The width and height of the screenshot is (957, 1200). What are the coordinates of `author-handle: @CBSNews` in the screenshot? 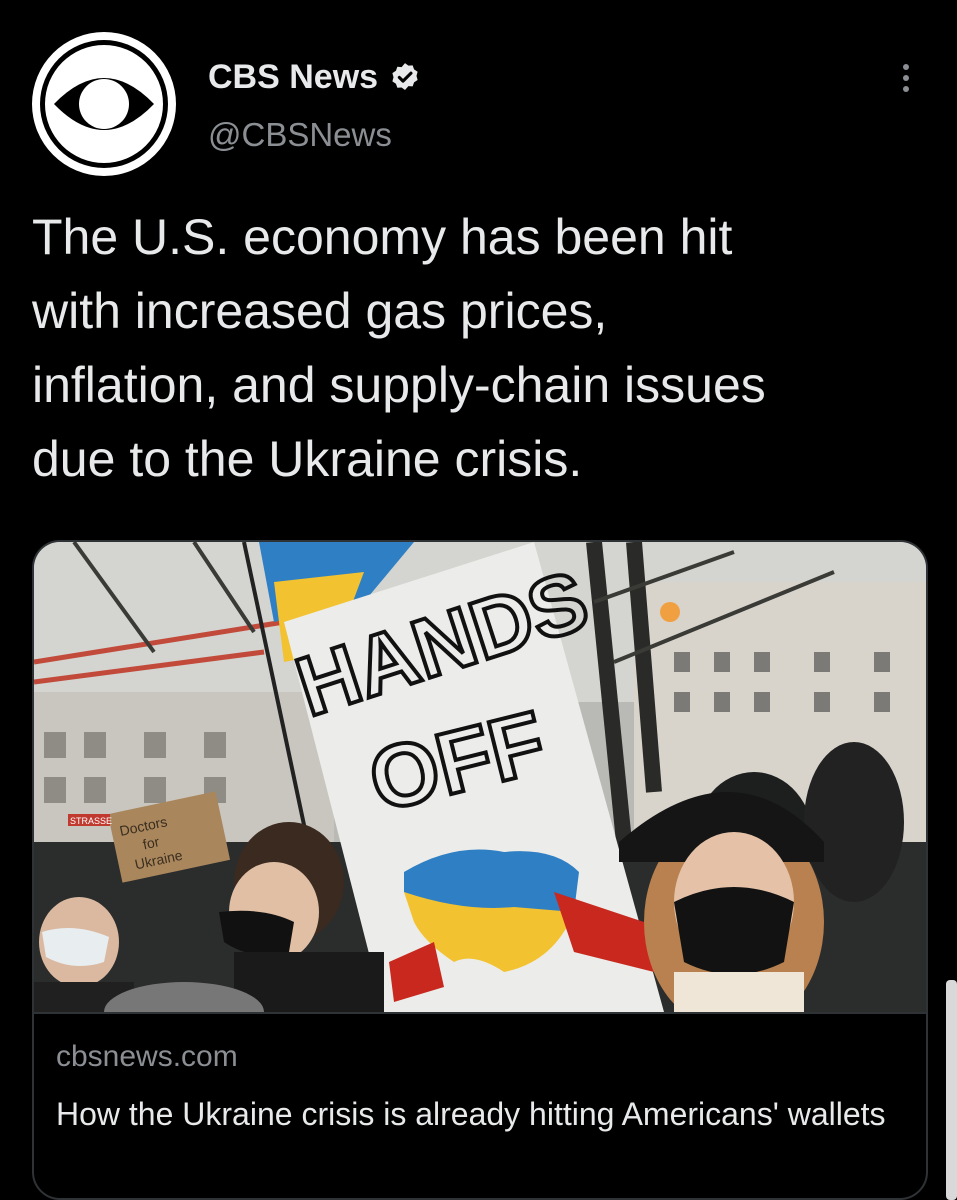 It's located at (300, 135).